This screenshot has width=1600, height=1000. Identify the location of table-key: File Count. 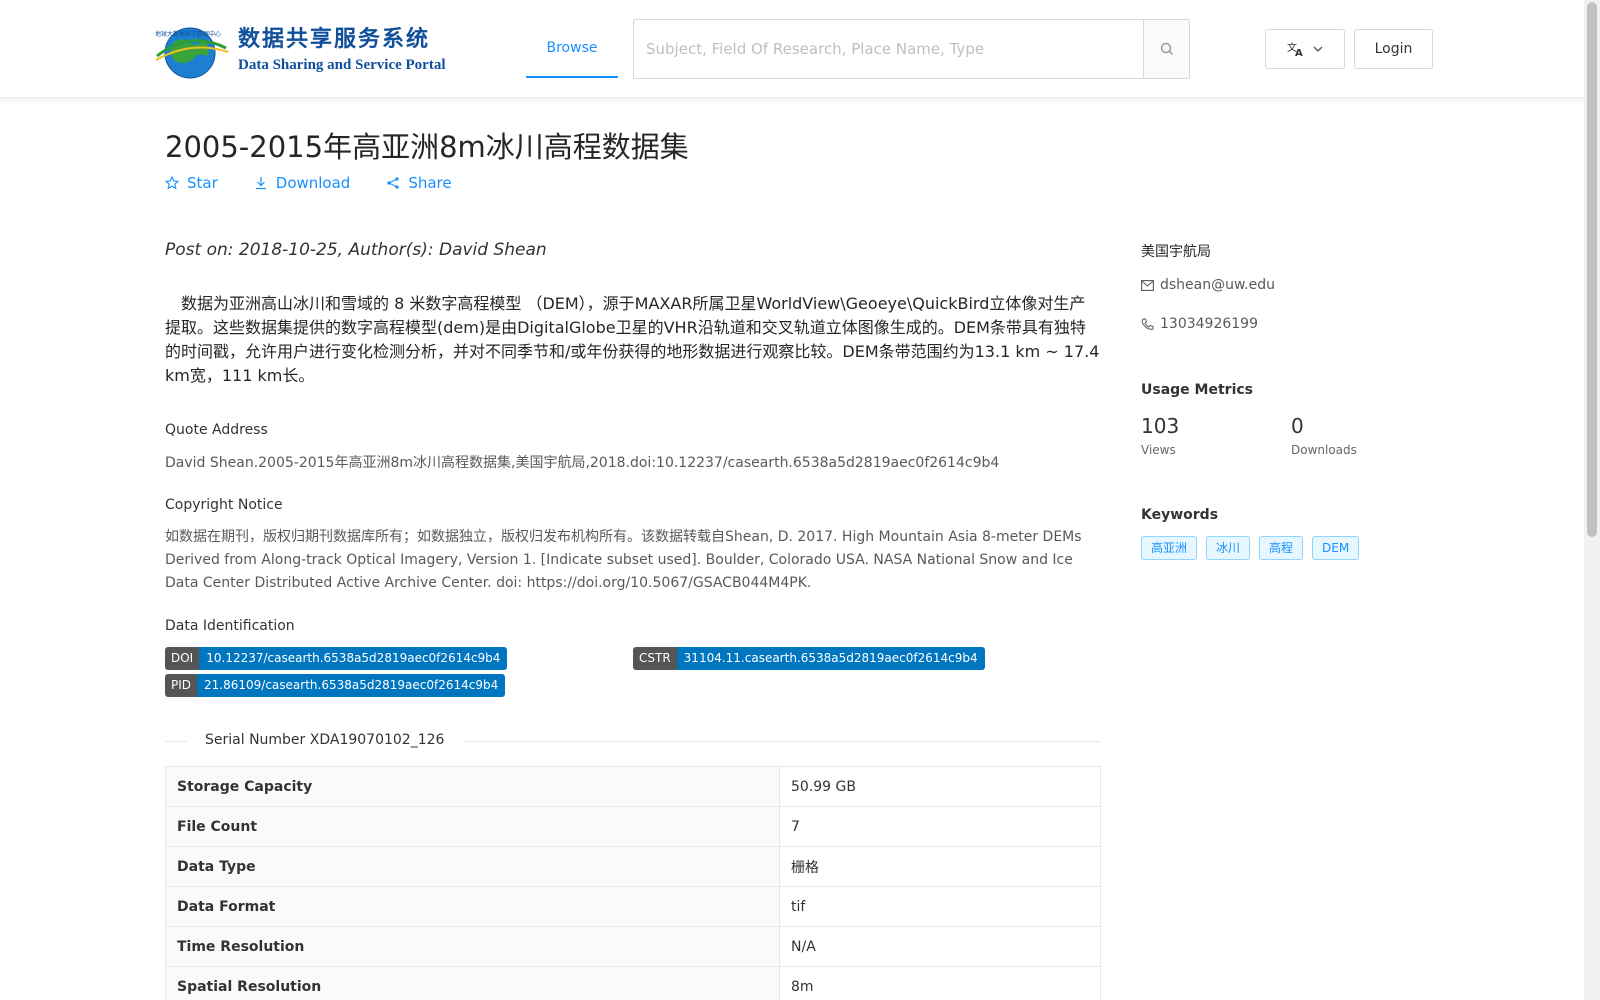
(472, 826).